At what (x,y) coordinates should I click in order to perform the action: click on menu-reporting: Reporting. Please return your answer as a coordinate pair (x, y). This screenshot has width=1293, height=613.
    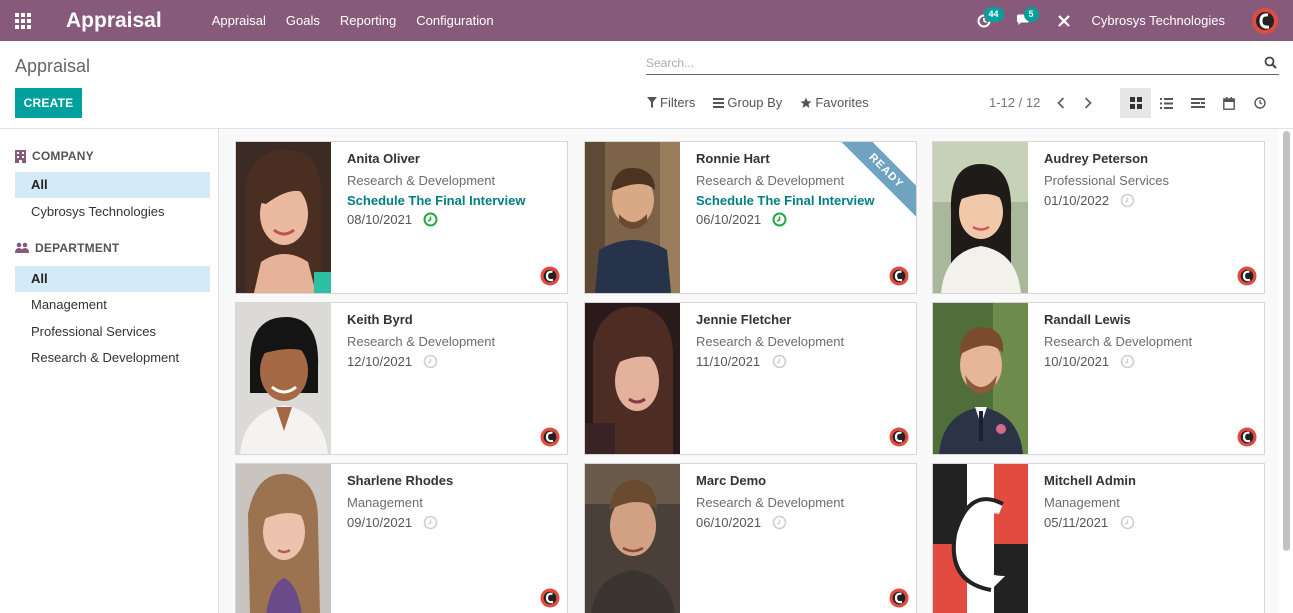
    Looking at the image, I should click on (368, 20).